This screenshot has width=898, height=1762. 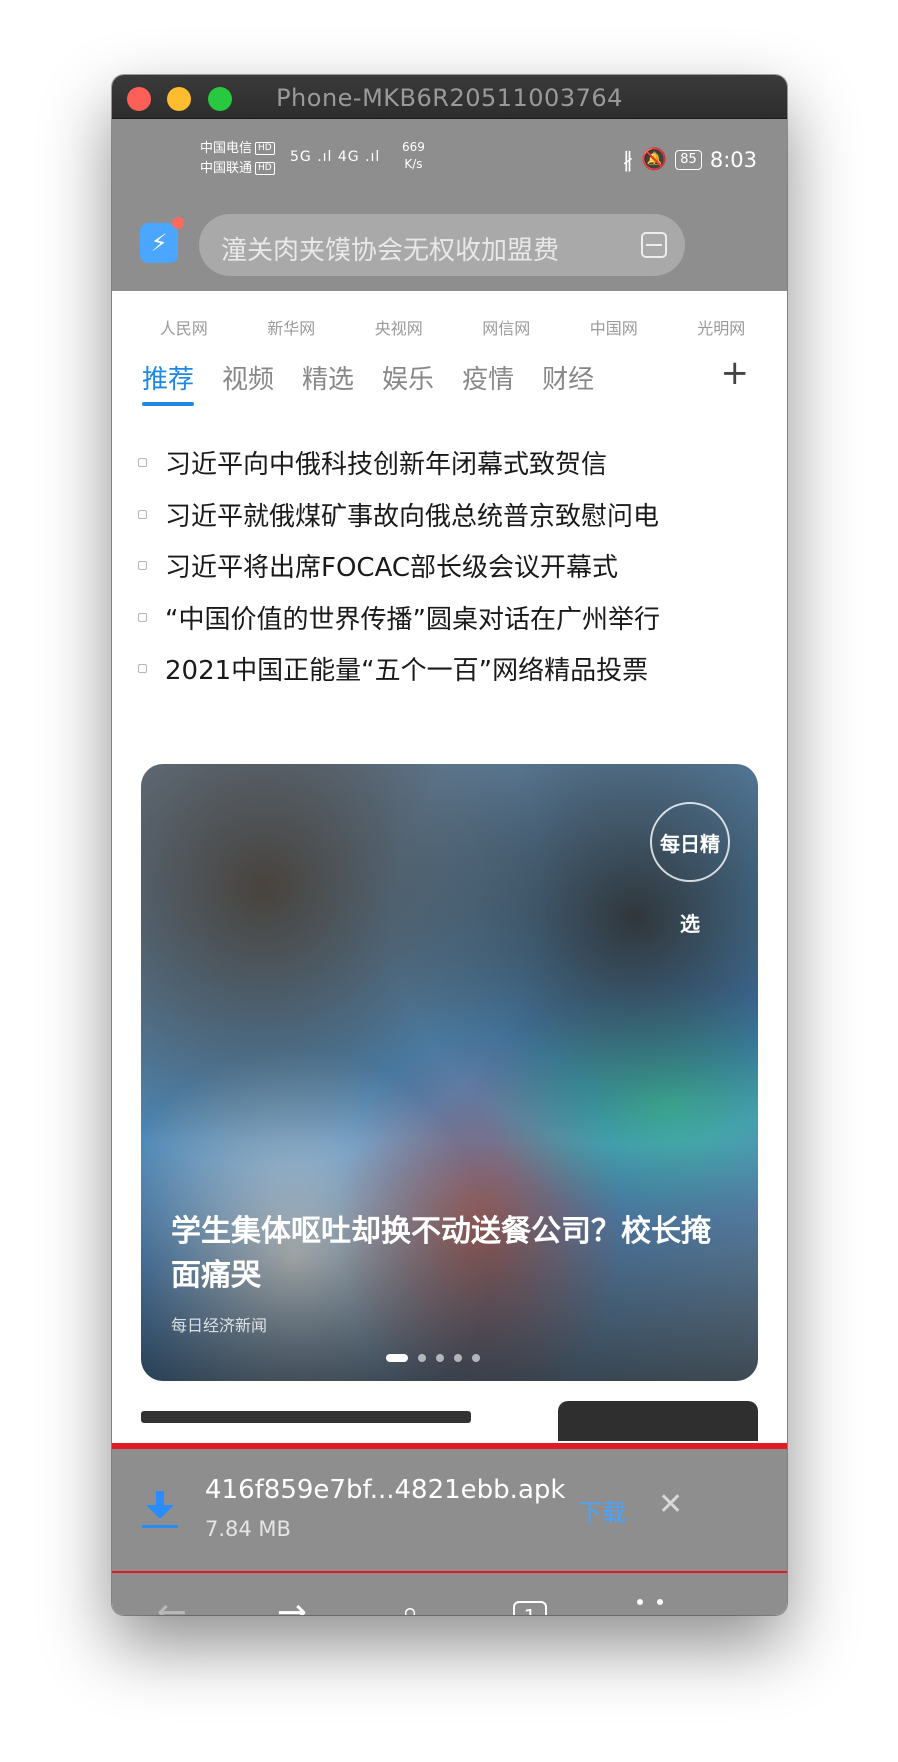 I want to click on source-link: 网信网, so click(x=506, y=327).